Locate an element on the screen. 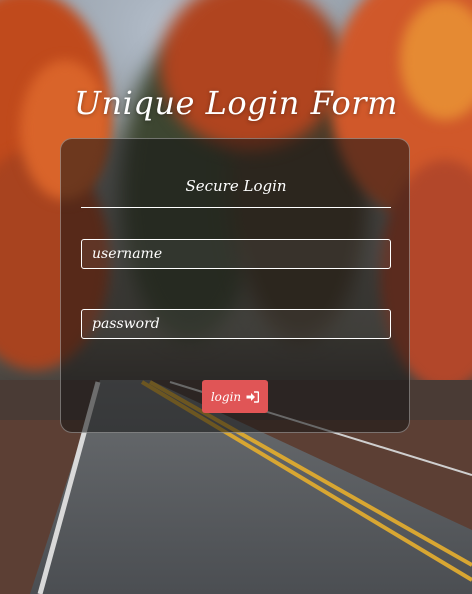  login-button: login is located at coordinates (235, 396).